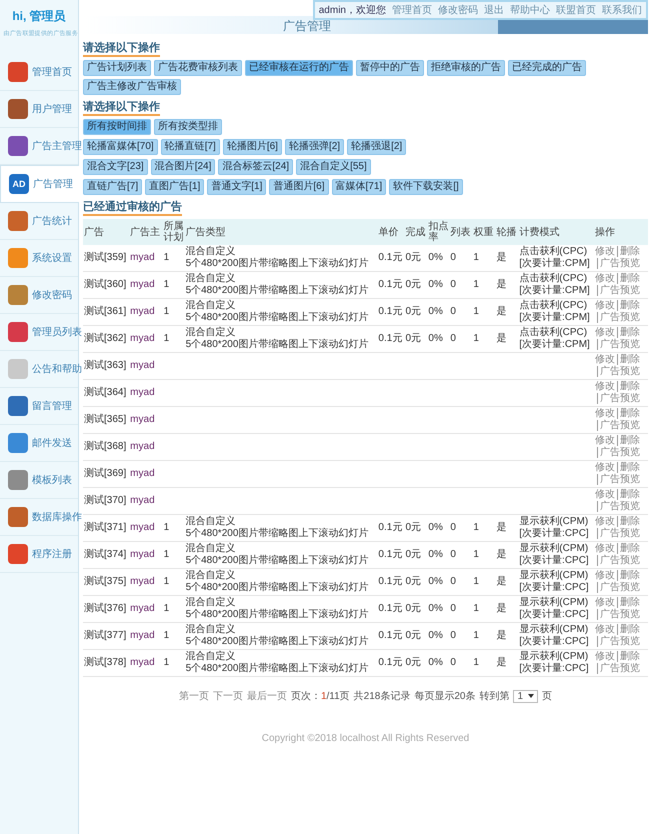 Image resolution: width=650 pixels, height=834 pixels. Describe the element at coordinates (117, 127) in the screenshot. I see `filter-button: 所有按时间排` at that location.